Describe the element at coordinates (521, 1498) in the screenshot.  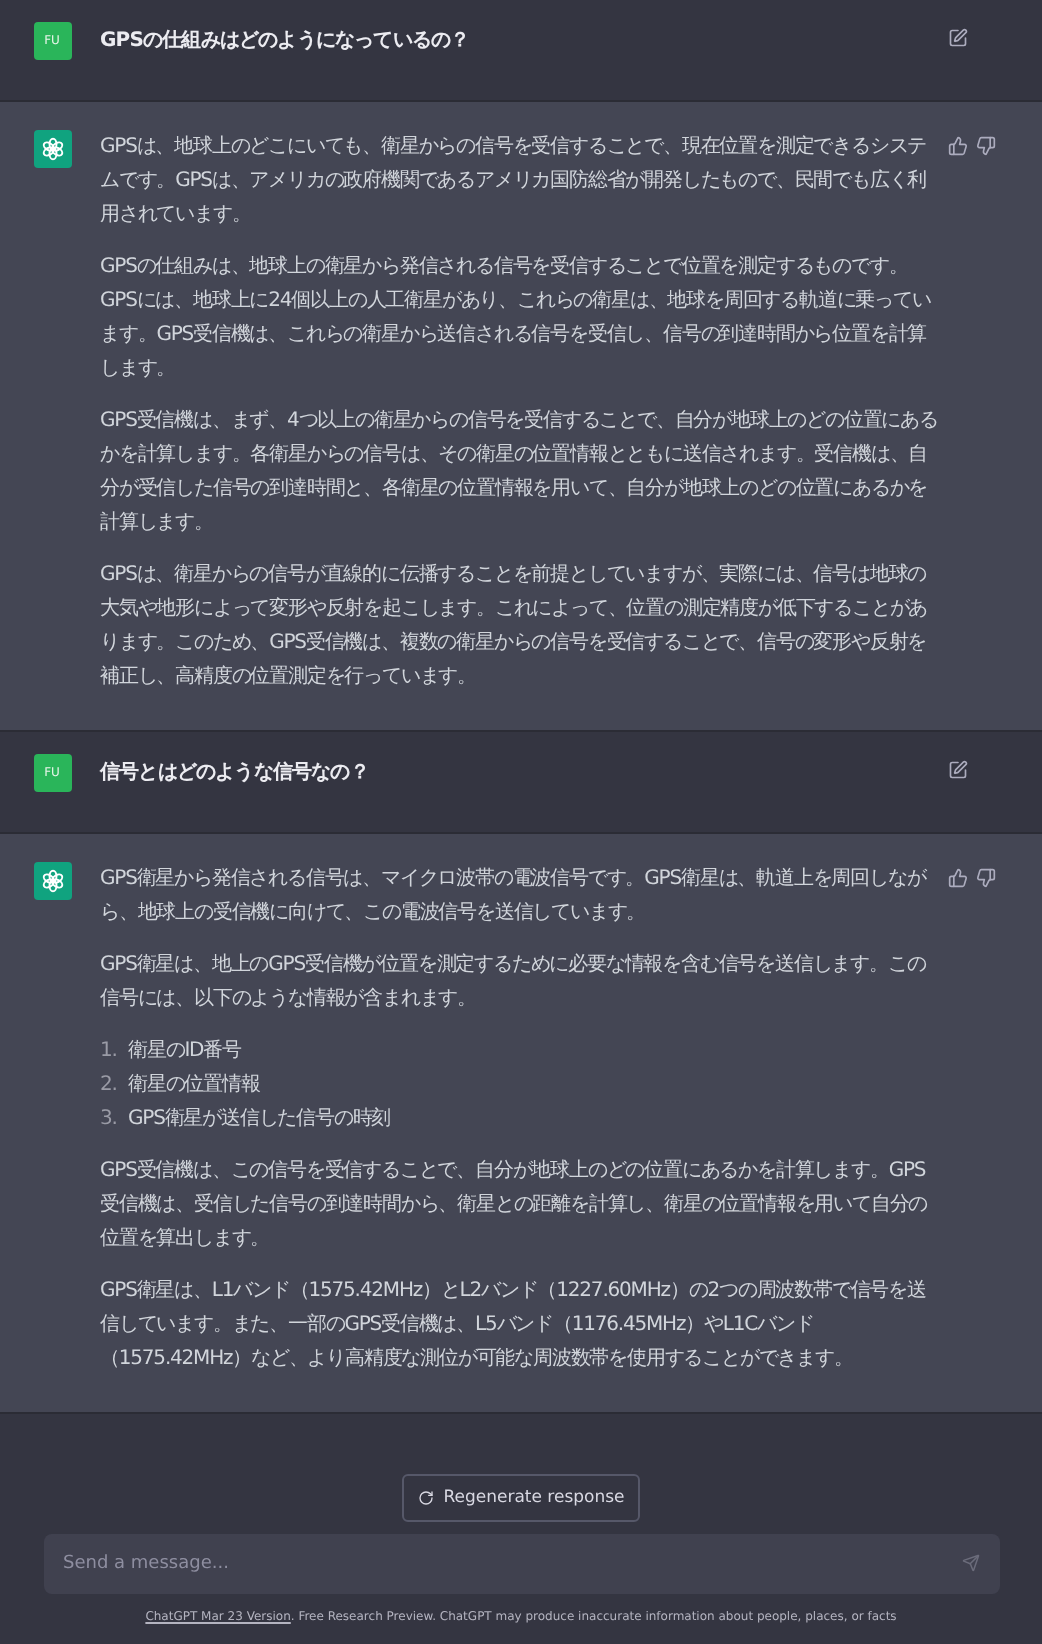
I see `regenerate-button: Regenerate response` at that location.